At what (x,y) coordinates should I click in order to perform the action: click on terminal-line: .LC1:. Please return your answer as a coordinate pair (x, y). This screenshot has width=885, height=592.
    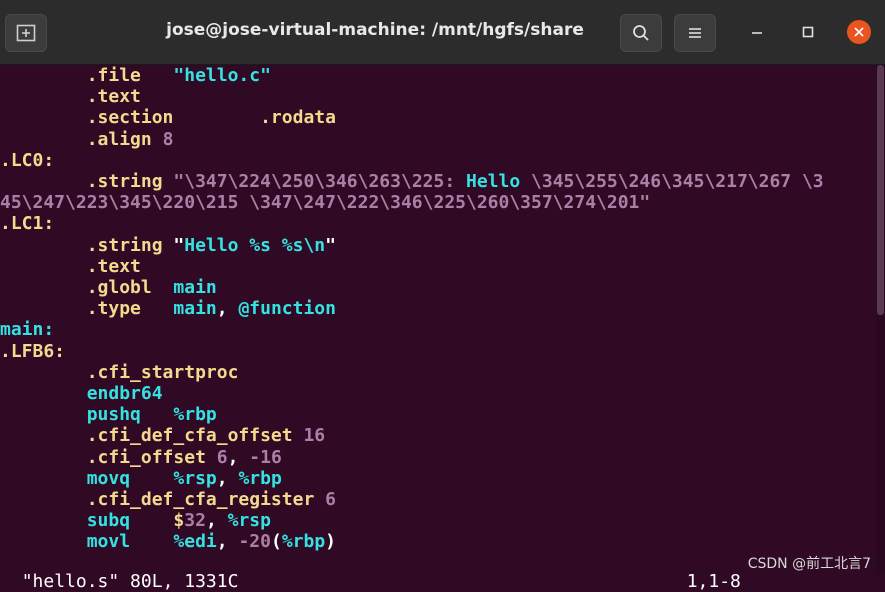
    Looking at the image, I should click on (27, 223).